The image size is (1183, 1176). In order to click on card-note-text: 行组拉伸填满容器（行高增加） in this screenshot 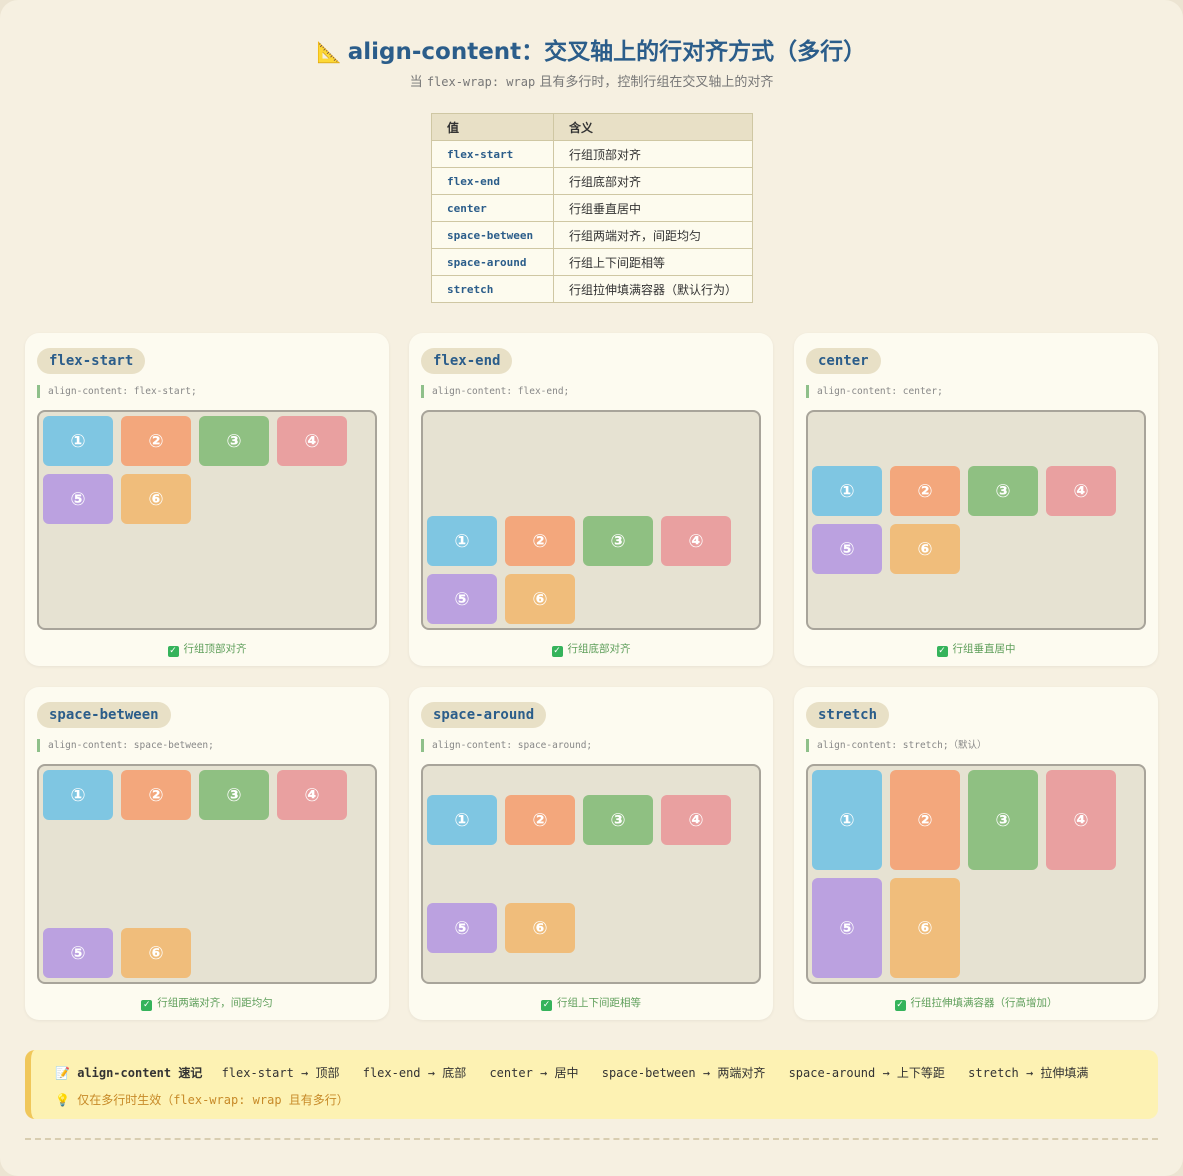, I will do `click(984, 1003)`.